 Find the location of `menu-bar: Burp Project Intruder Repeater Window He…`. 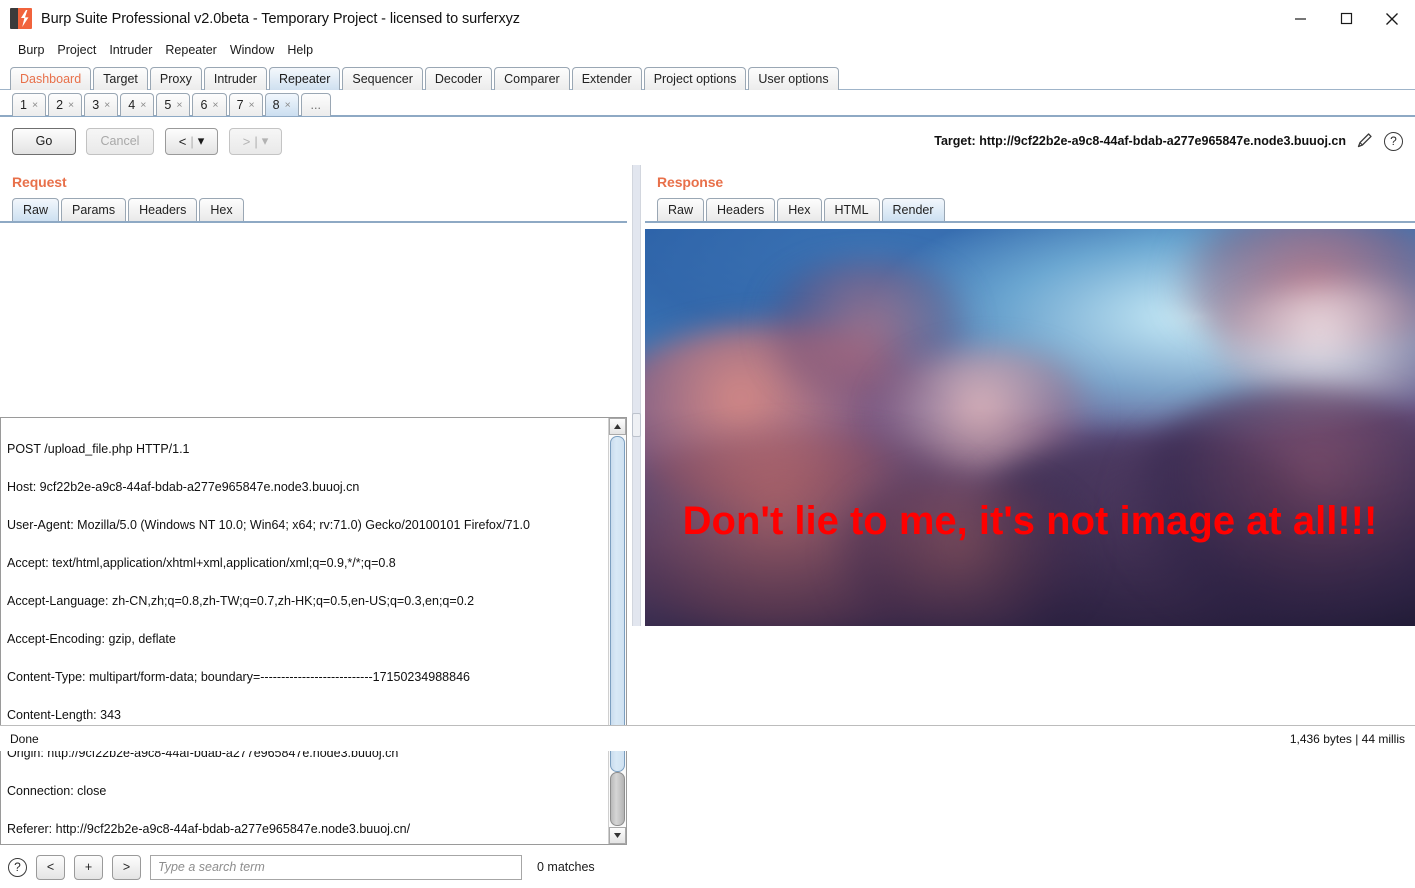

menu-bar: Burp Project Intruder Repeater Window He… is located at coordinates (707, 50).